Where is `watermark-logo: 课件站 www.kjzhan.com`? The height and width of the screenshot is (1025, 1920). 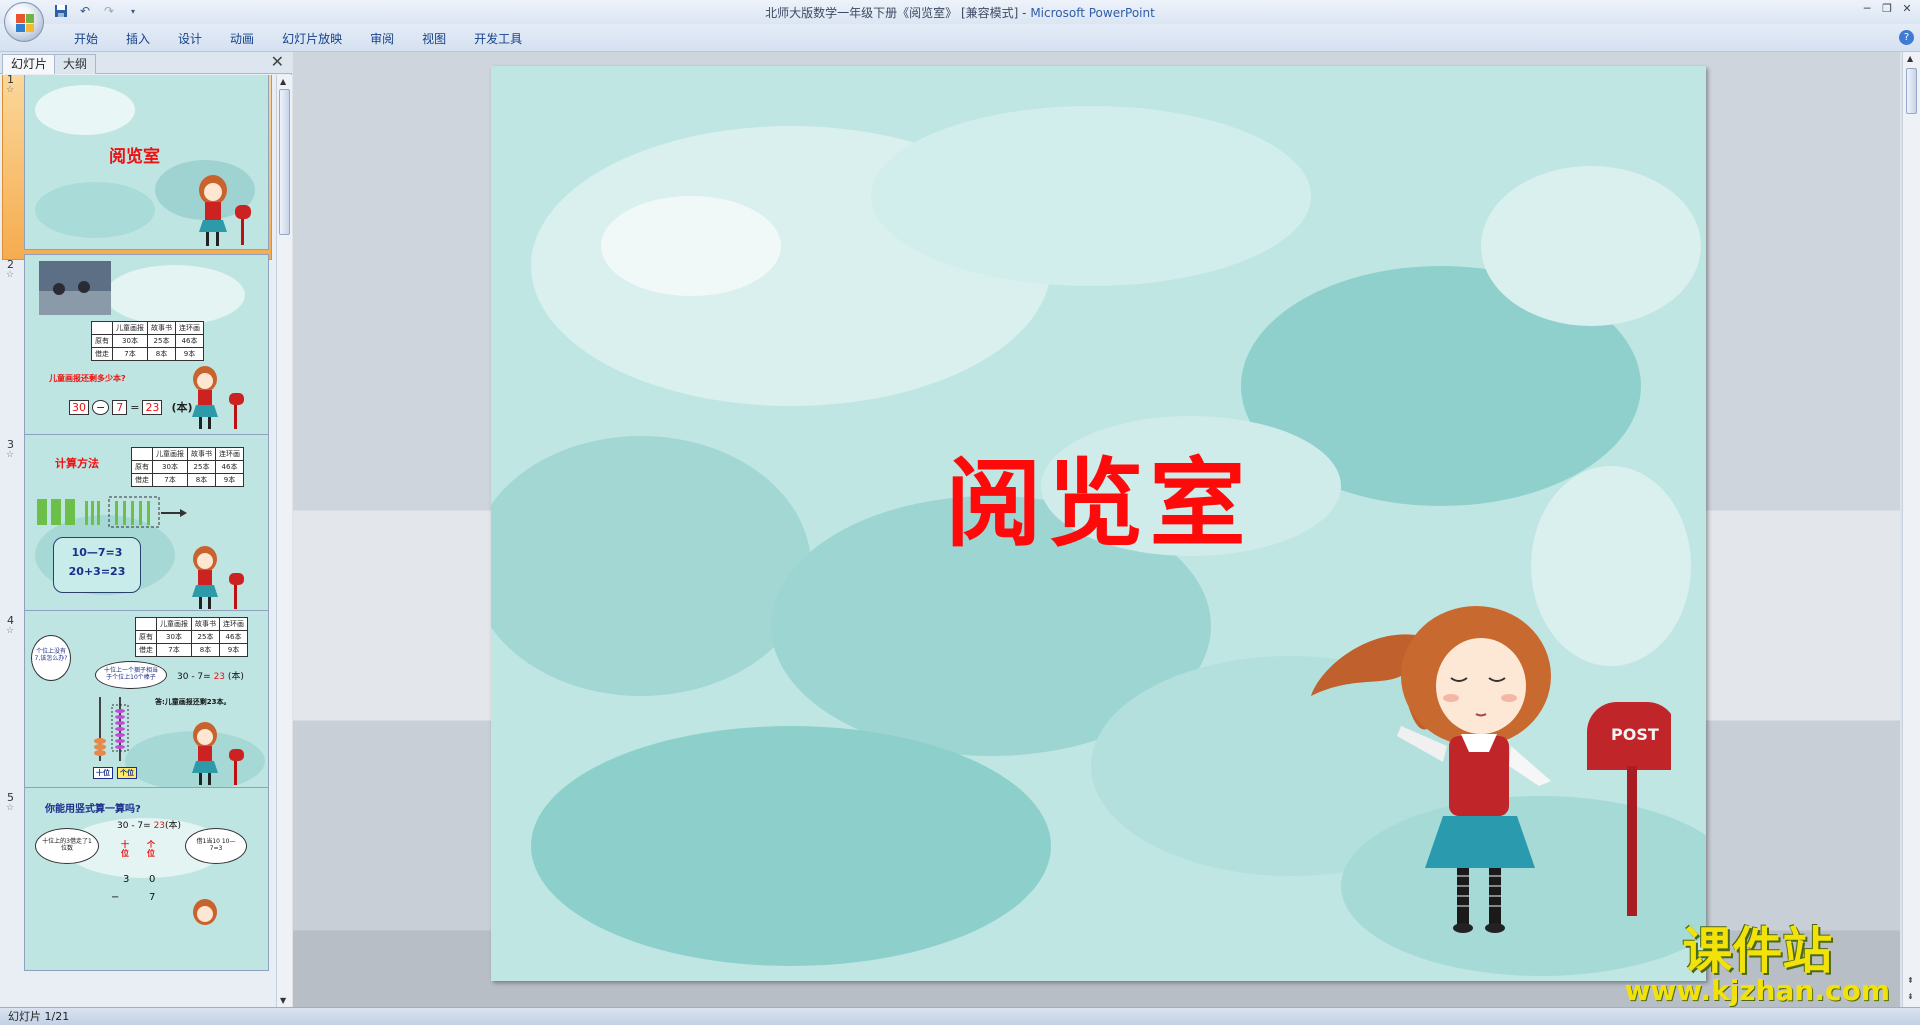 watermark-logo: 课件站 www.kjzhan.com is located at coordinates (1757, 965).